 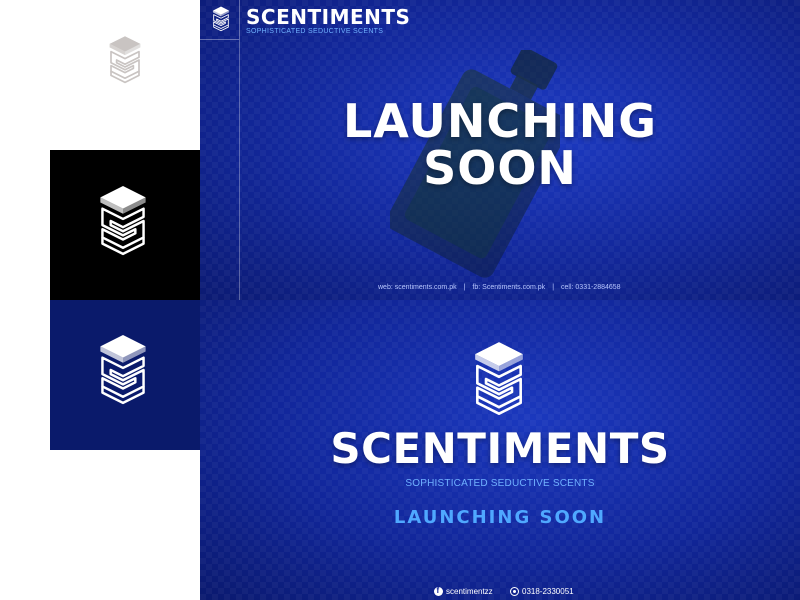 What do you see at coordinates (500, 121) in the screenshot?
I see `headline-line-1: LAUNCHING` at bounding box center [500, 121].